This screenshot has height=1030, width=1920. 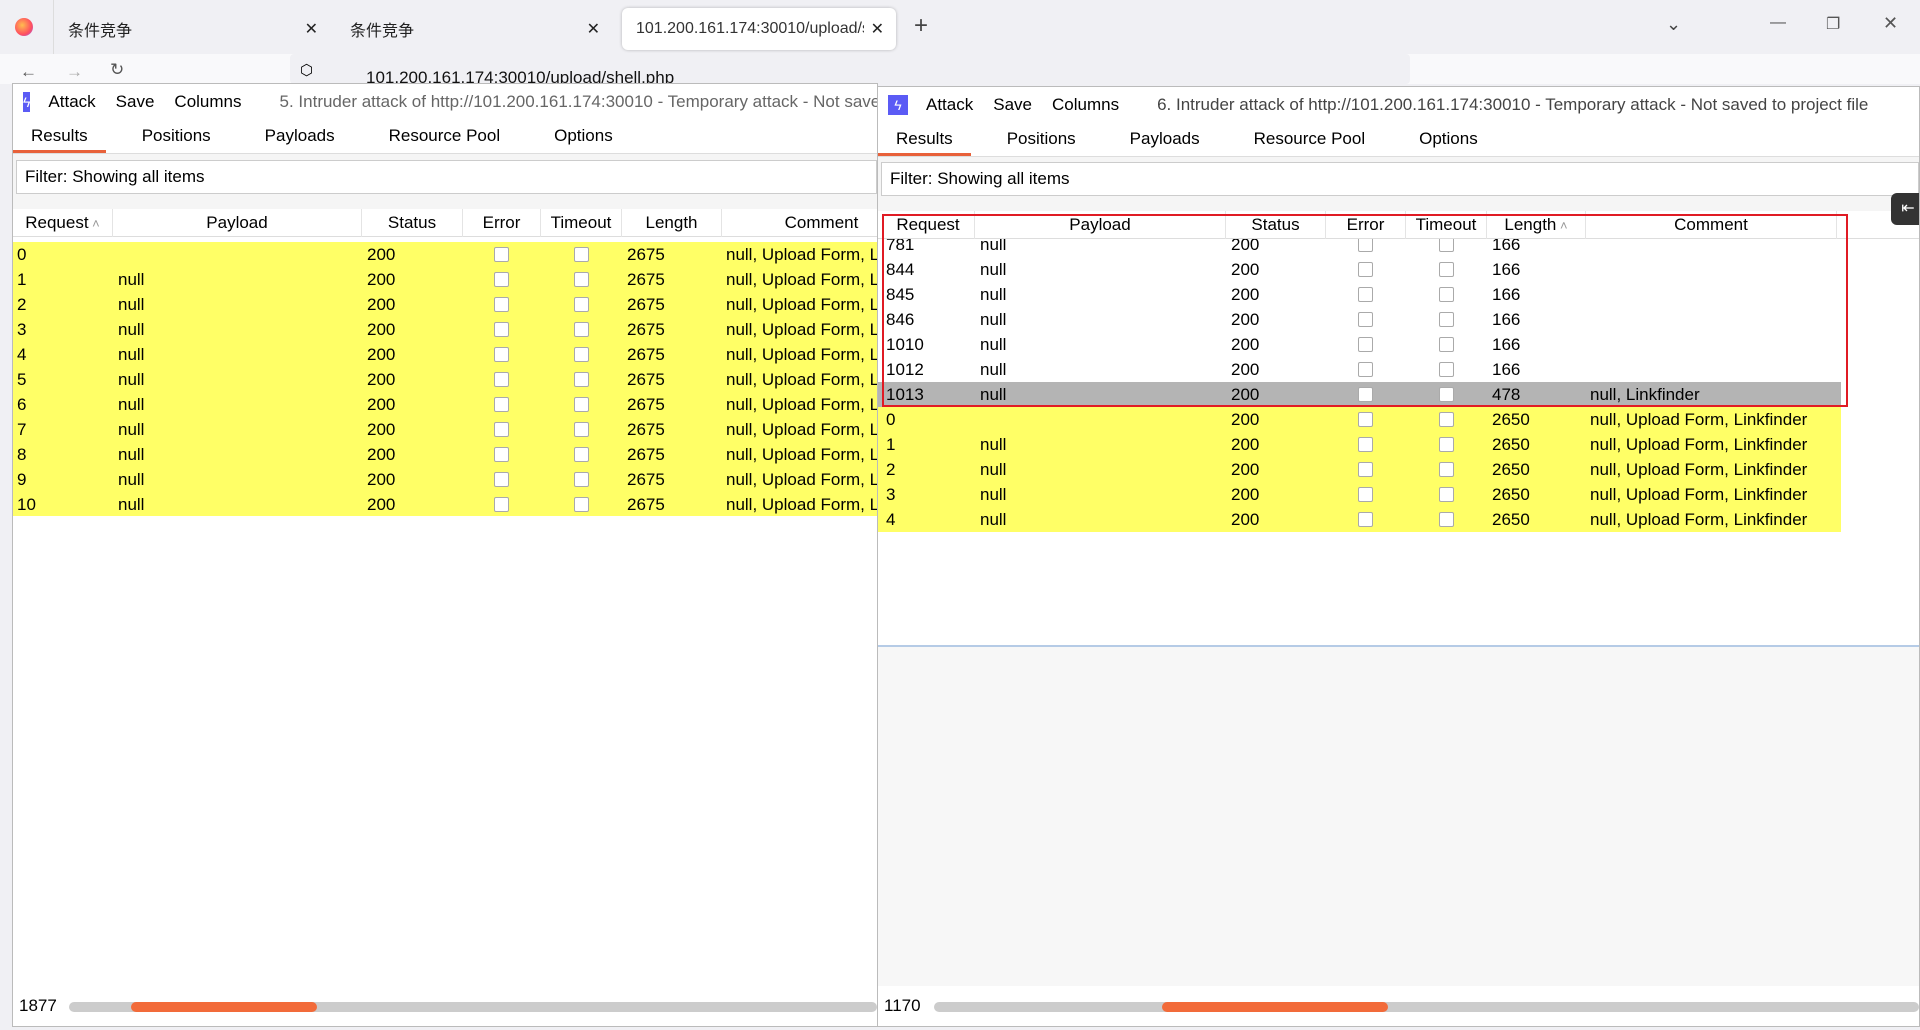 I want to click on filter-bar: Filter: Showing all items, so click(x=446, y=177).